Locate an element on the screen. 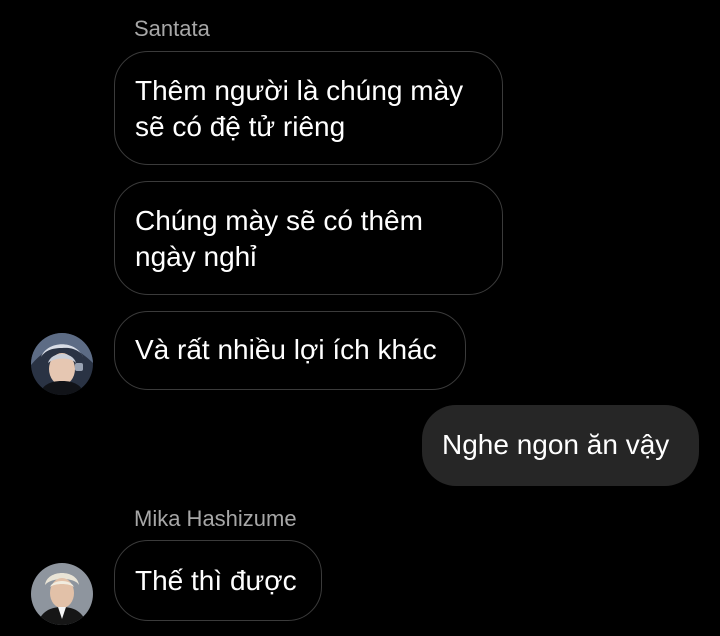 The height and width of the screenshot is (636, 720). message-bubble: Chúng mày sẽ có thêm ngày nghỉ is located at coordinates (308, 238).